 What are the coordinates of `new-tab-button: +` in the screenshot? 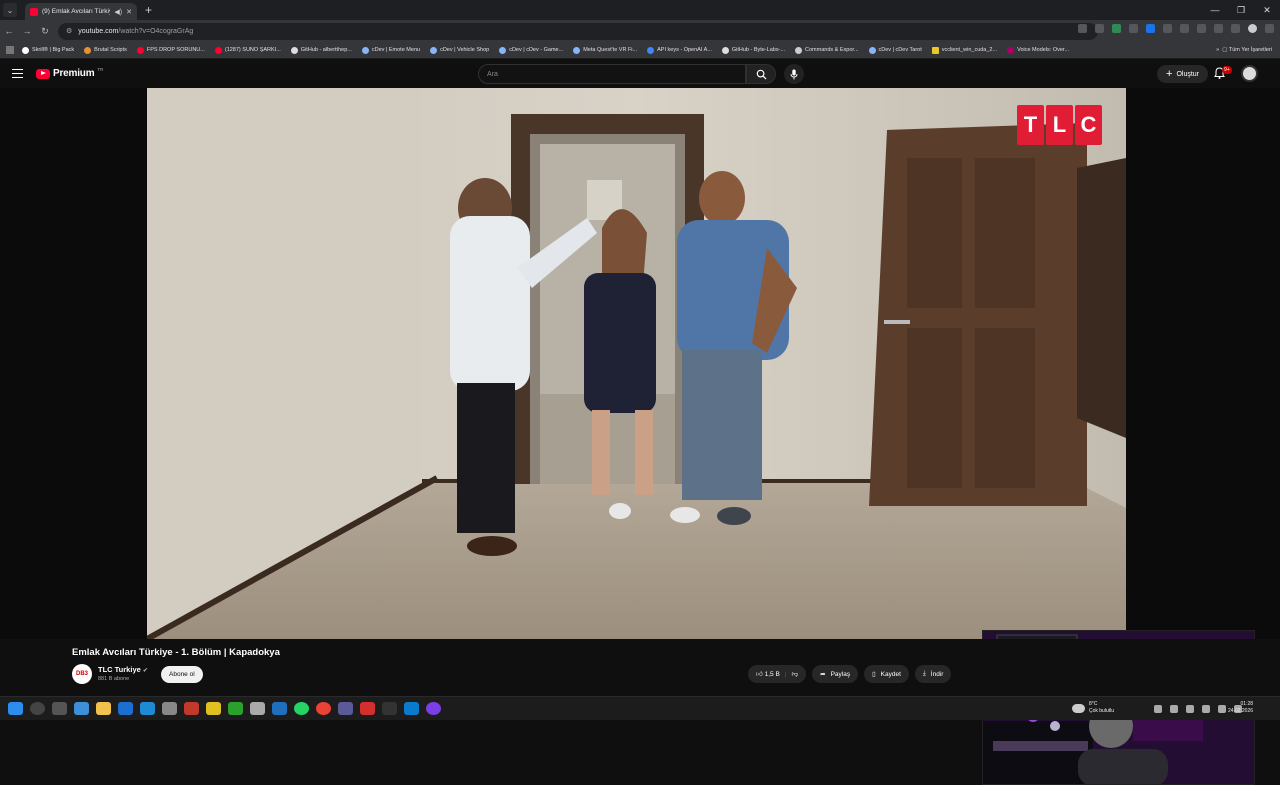 It's located at (148, 10).